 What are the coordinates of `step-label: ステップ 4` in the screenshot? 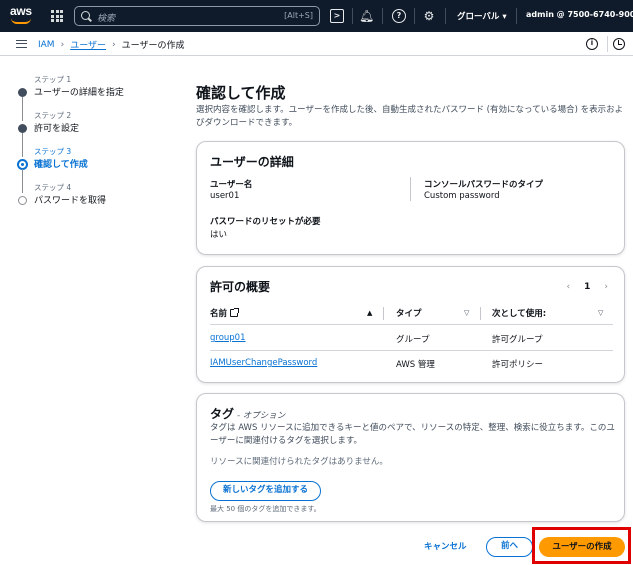 It's located at (53, 187).